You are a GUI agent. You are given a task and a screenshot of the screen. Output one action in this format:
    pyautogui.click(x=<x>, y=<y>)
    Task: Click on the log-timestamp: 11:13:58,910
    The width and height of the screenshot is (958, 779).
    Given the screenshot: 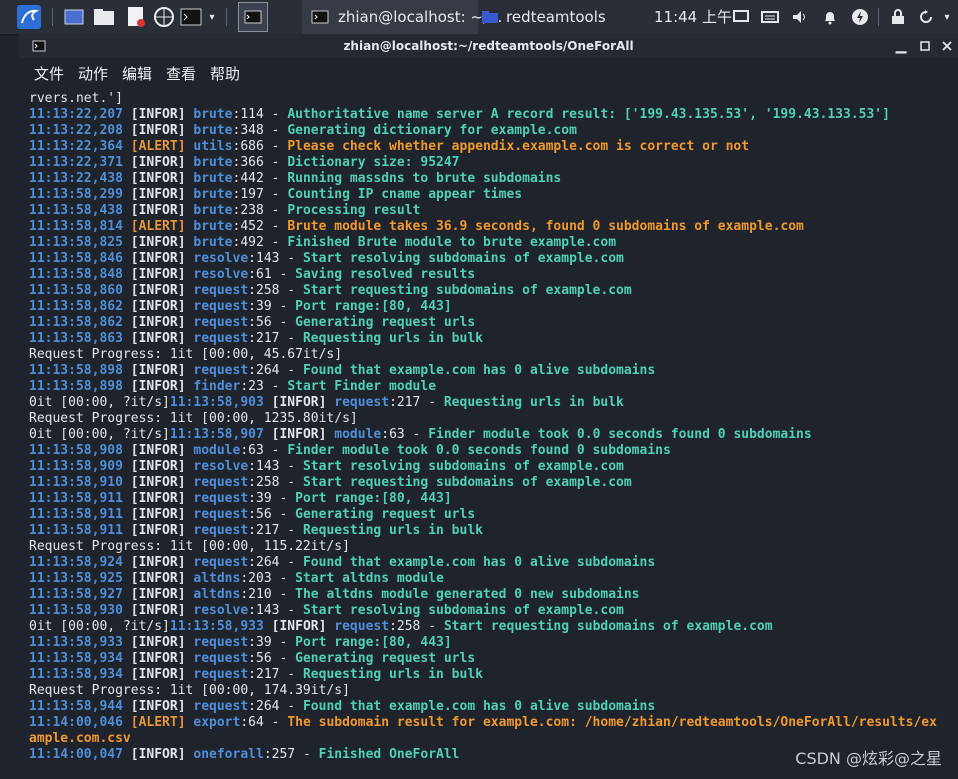 What is the action you would take?
    pyautogui.click(x=76, y=482)
    